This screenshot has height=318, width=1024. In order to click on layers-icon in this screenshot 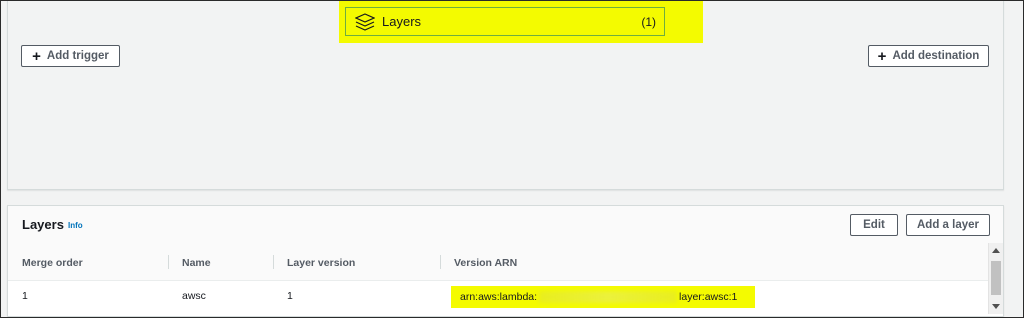, I will do `click(365, 22)`.